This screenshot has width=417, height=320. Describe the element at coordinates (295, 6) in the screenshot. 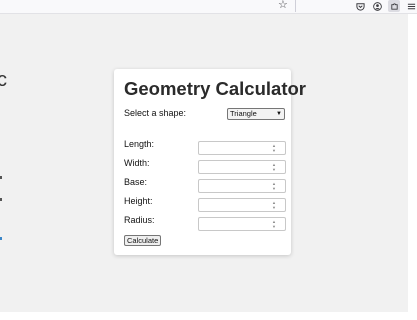

I see `toolbar-separator` at that location.